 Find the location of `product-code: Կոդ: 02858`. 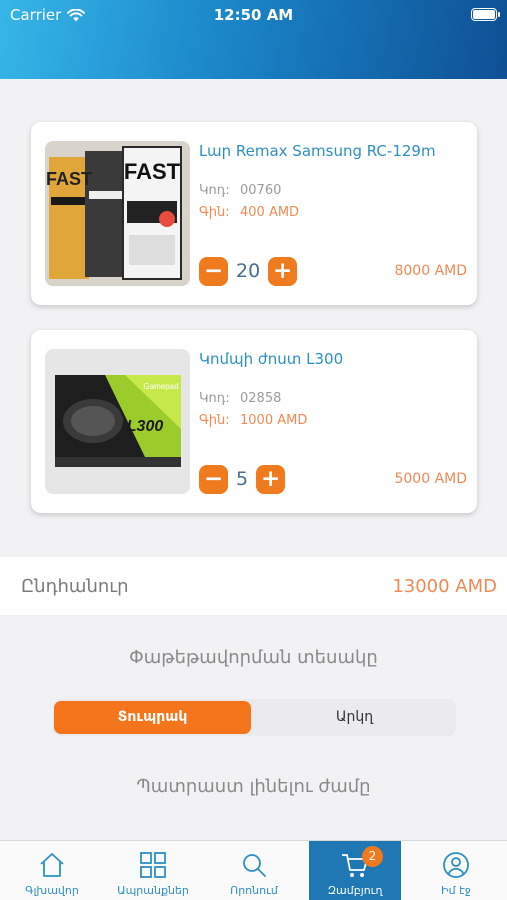

product-code: Կոդ: 02858 is located at coordinates (240, 398).